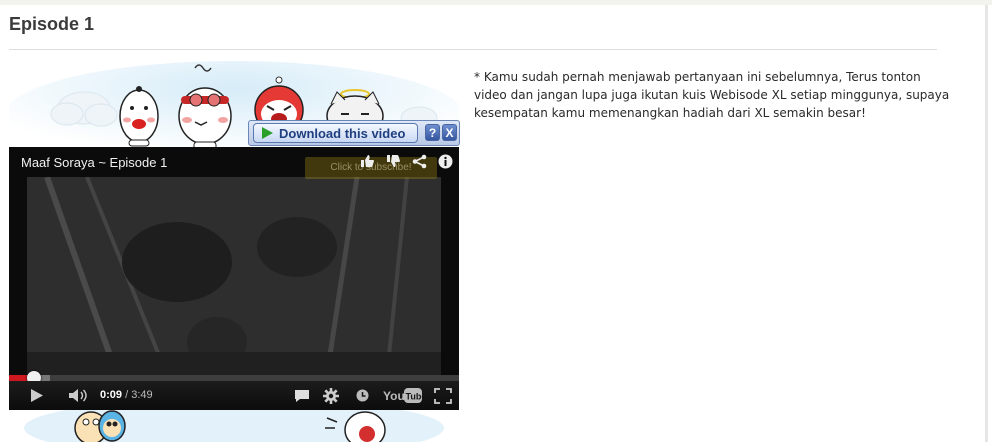 The image size is (992, 442). What do you see at coordinates (367, 161) in the screenshot?
I see `like-icon` at bounding box center [367, 161].